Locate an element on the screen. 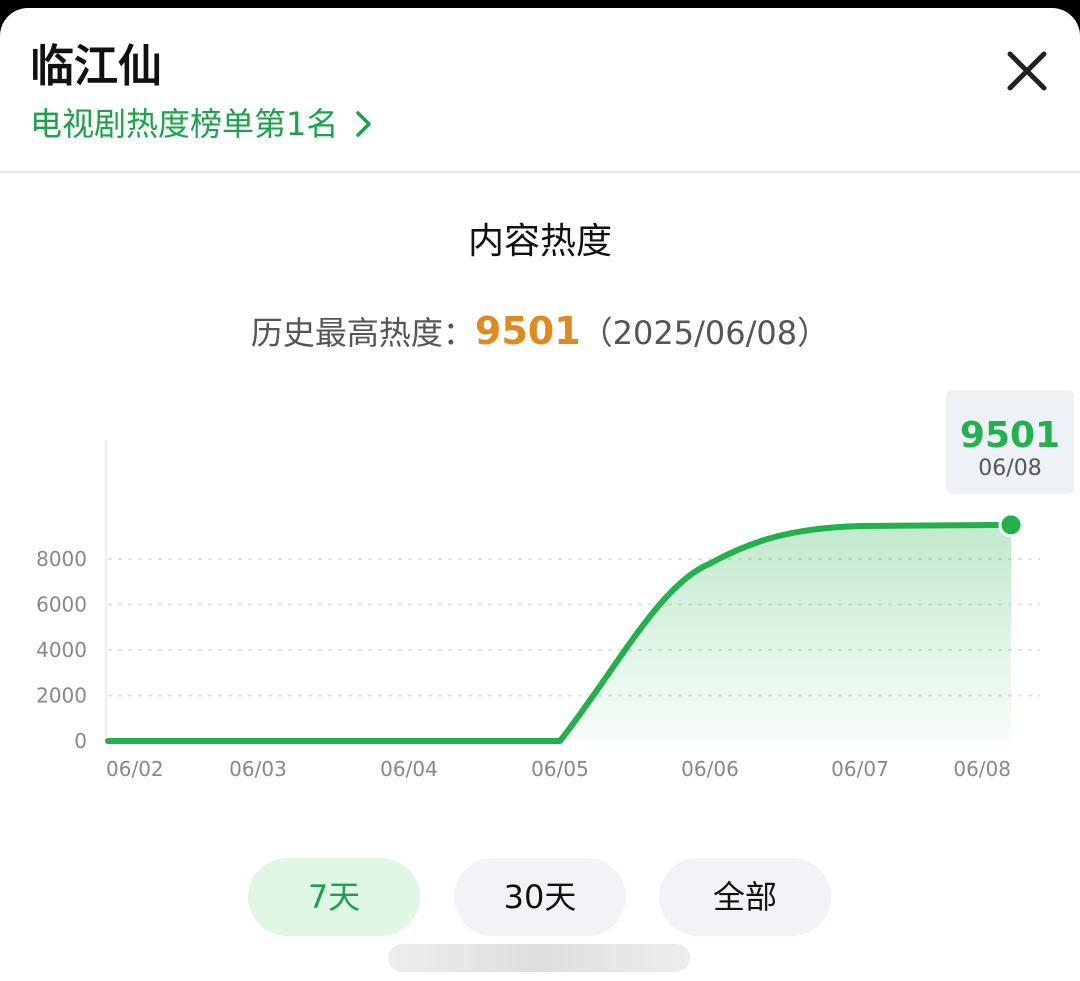 Image resolution: width=1080 pixels, height=981 pixels. y-tick-label: 0 is located at coordinates (80, 741).